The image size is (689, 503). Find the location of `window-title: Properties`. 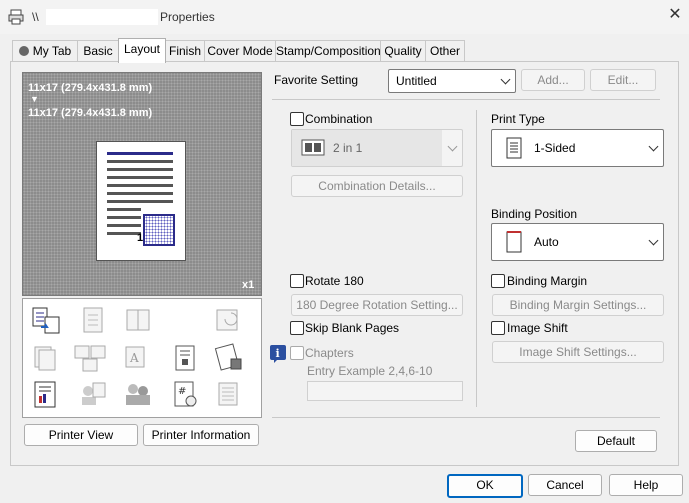

window-title: Properties is located at coordinates (187, 17).